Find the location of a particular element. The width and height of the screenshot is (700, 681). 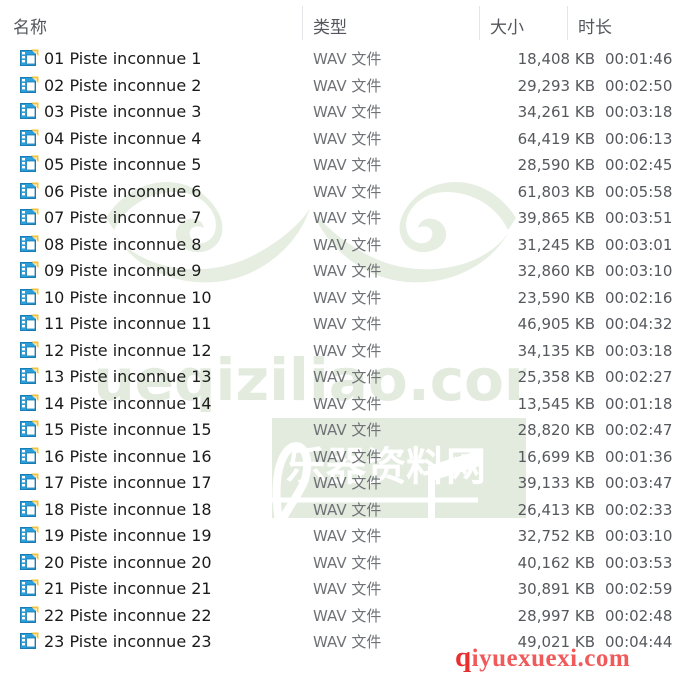

file-size-cell: 31,245 KB is located at coordinates (556, 244).